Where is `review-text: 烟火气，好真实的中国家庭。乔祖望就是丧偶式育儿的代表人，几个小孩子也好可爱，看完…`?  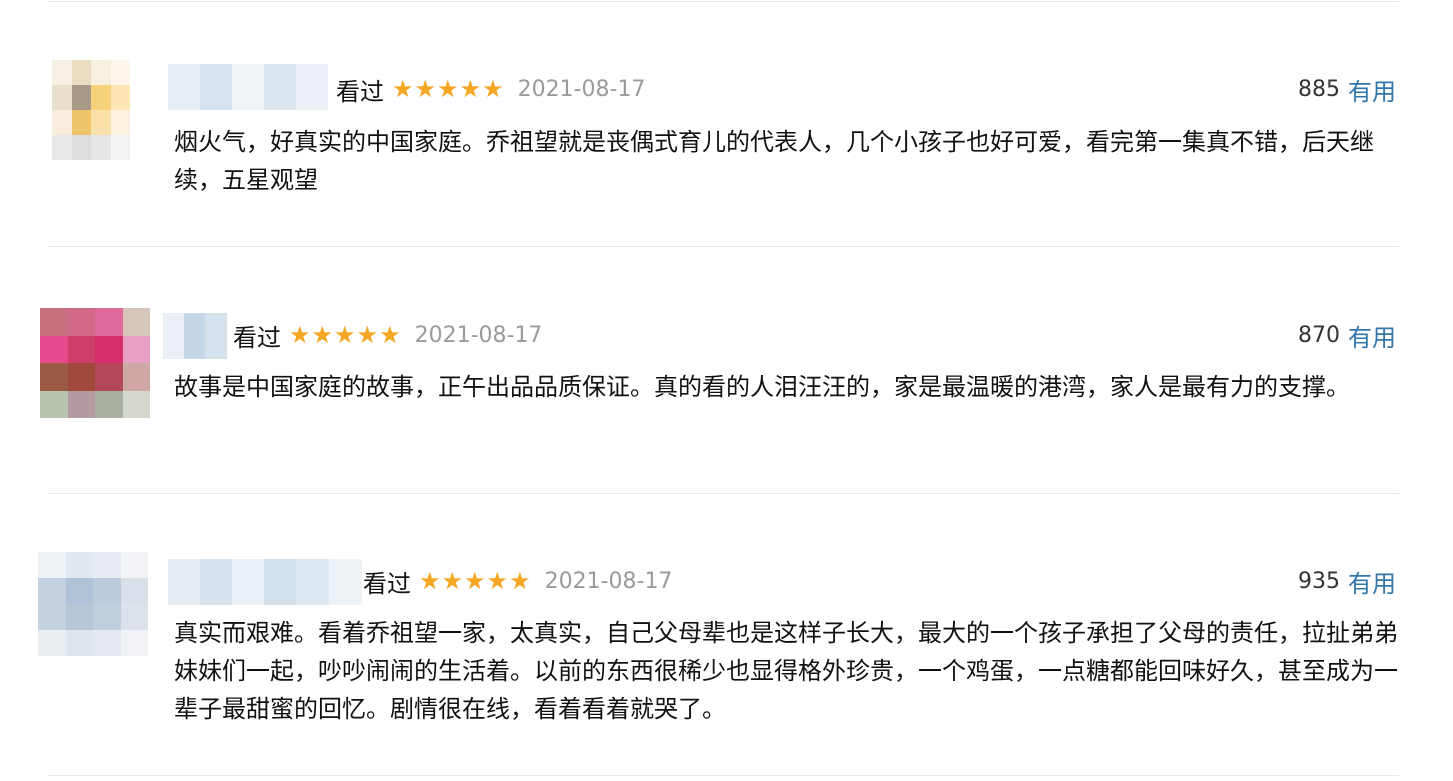 review-text: 烟火气，好真实的中国家庭。乔祖望就是丧偶式育儿的代表人，几个小孩子也好可爱，看完… is located at coordinates (774, 161).